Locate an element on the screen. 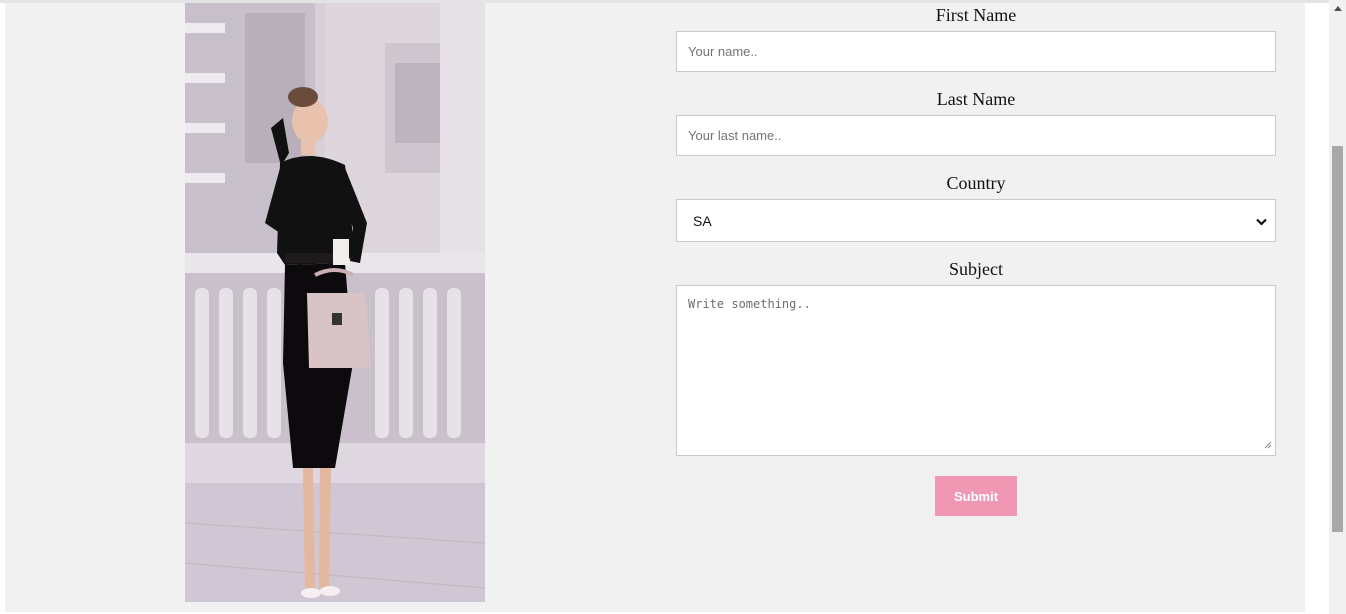 Image resolution: width=1346 pixels, height=614 pixels. subject-label: Subject is located at coordinates (976, 269).